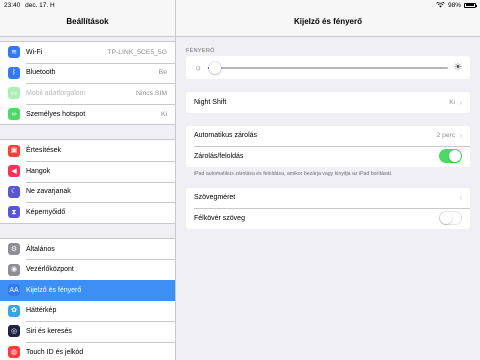 The height and width of the screenshot is (360, 480). What do you see at coordinates (56, 114) in the screenshot?
I see `sidebar-item-label: Személyes hotspot` at bounding box center [56, 114].